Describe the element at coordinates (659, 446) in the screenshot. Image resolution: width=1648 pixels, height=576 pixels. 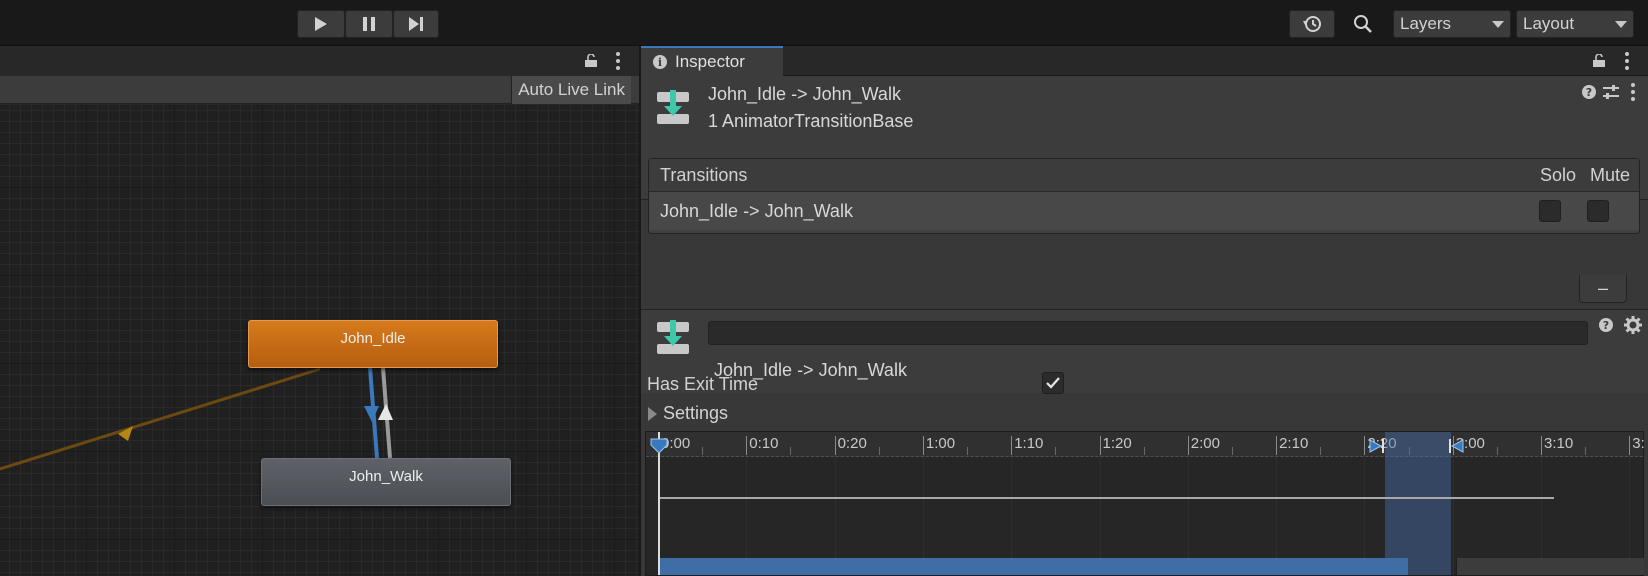
I see `playhead-marker-icon` at that location.